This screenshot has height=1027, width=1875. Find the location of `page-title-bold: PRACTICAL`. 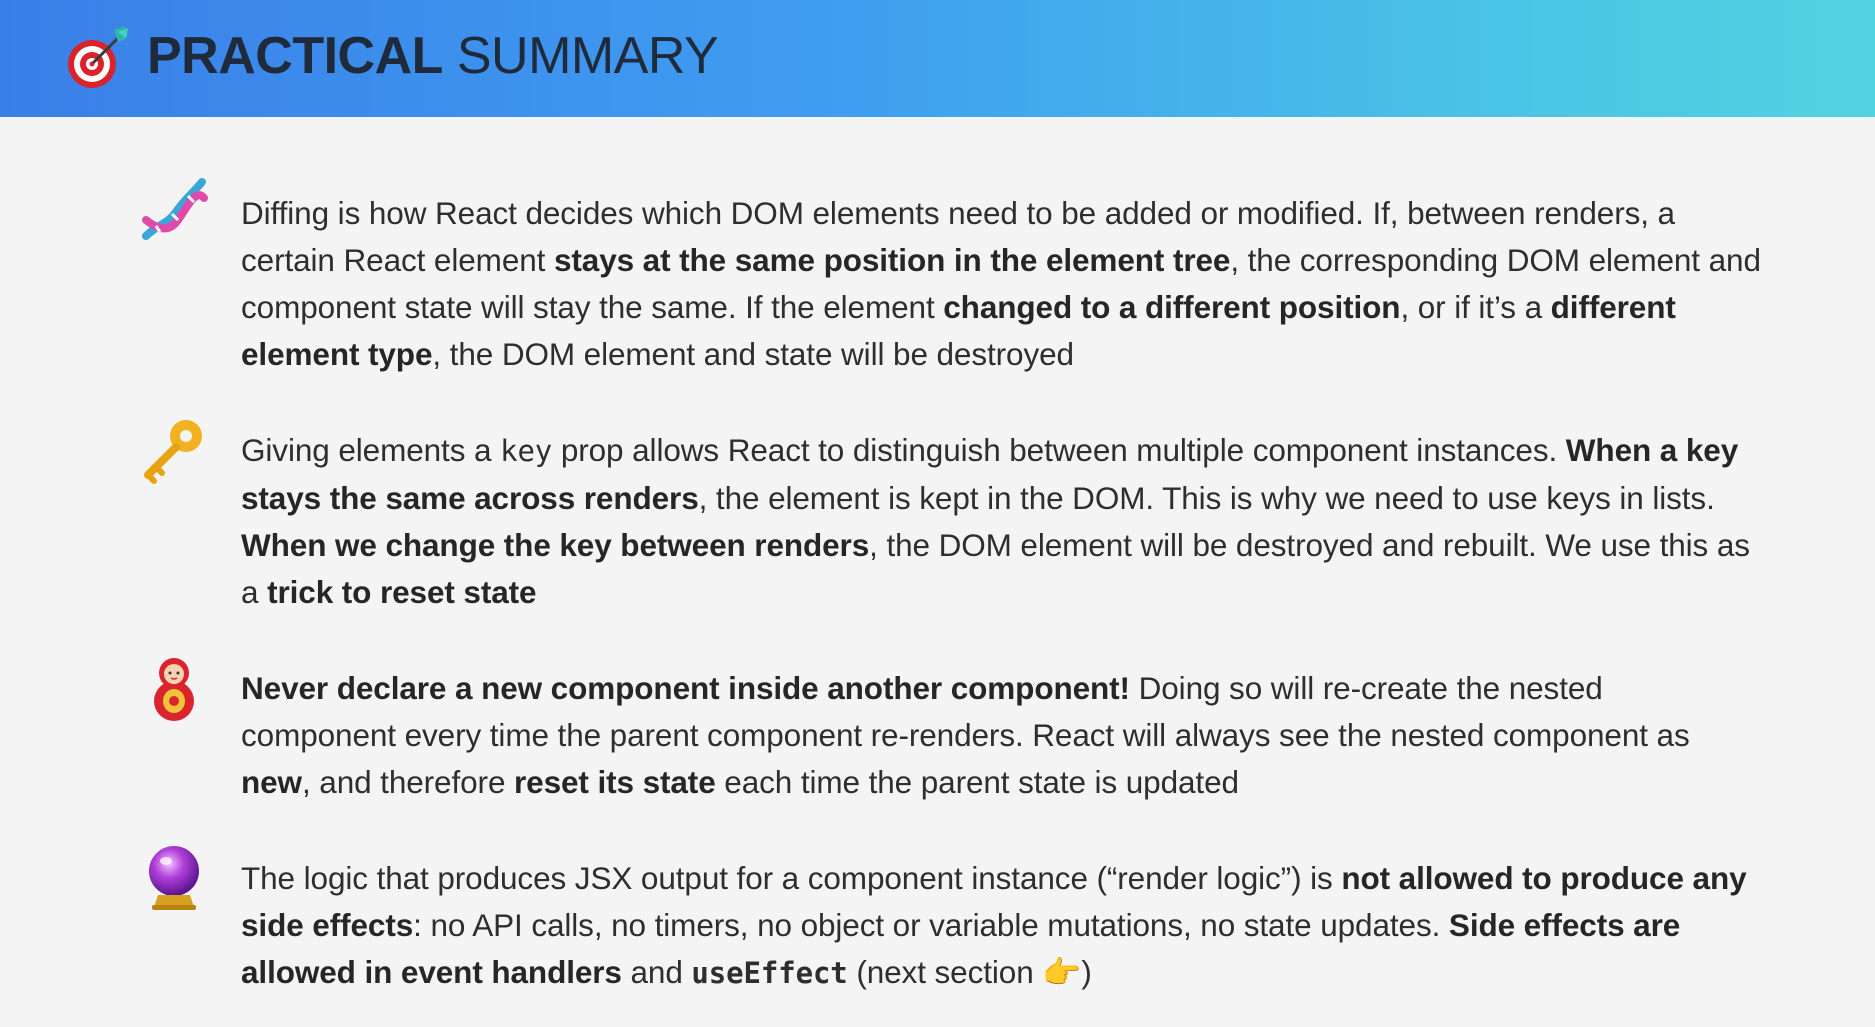

page-title-bold: PRACTICAL is located at coordinates (295, 56).